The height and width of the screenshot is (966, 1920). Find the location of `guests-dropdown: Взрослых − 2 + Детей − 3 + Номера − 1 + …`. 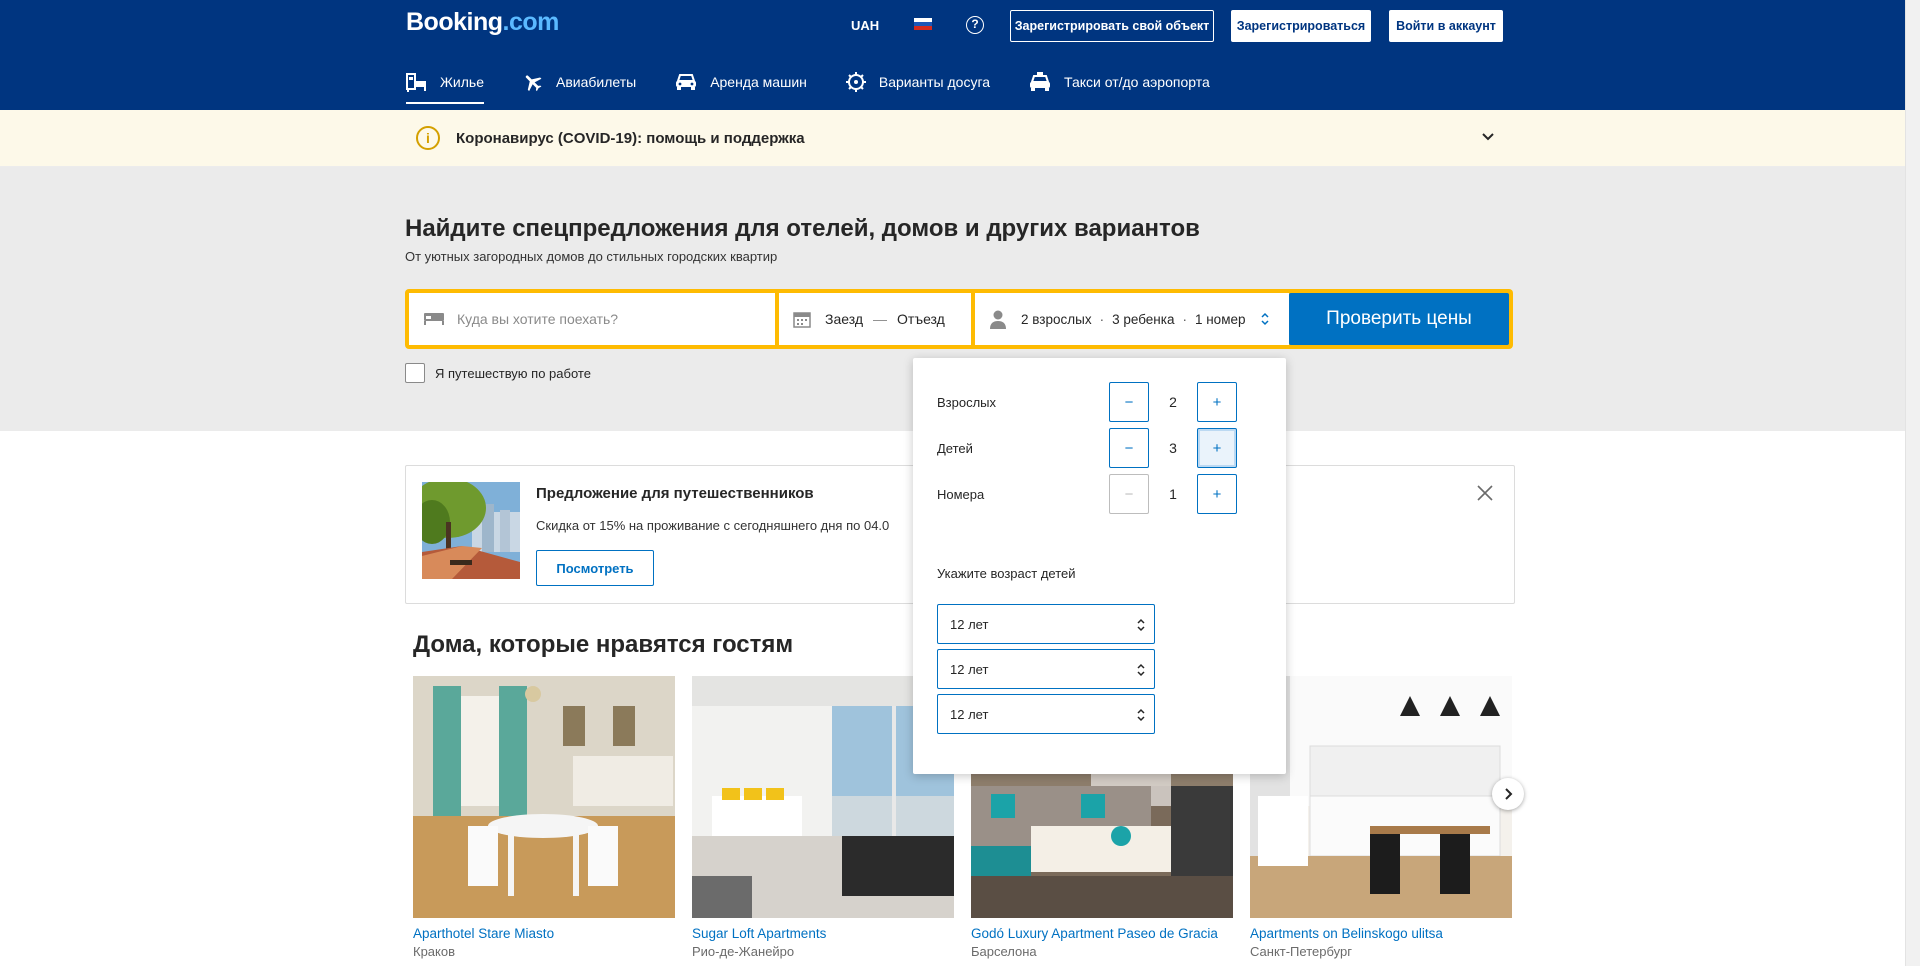

guests-dropdown: Взрослых − 2 + Детей − 3 + Номера − 1 + … is located at coordinates (1099, 566).